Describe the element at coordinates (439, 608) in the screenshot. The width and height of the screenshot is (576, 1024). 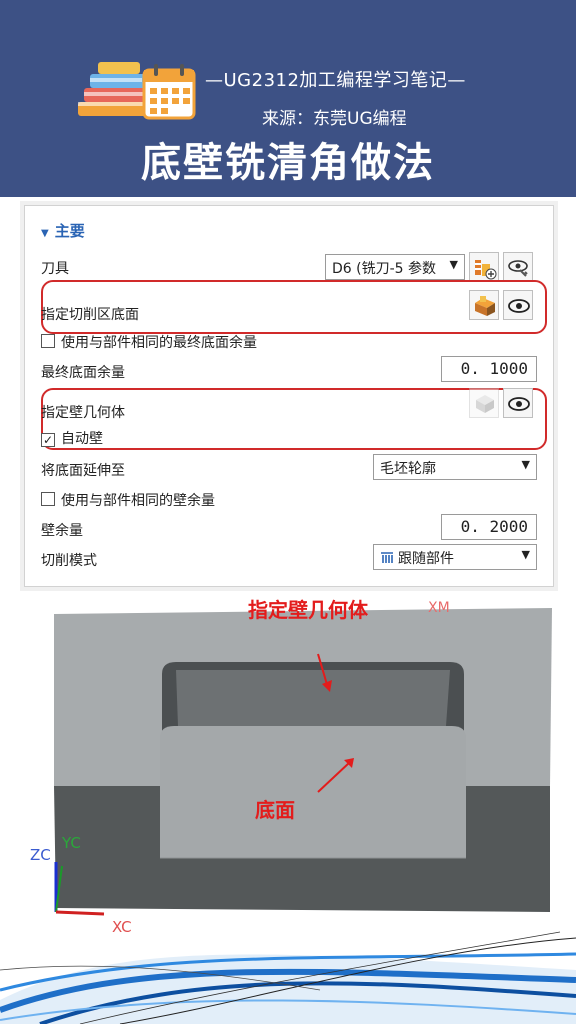
I see `faded-axis-label: XM` at that location.